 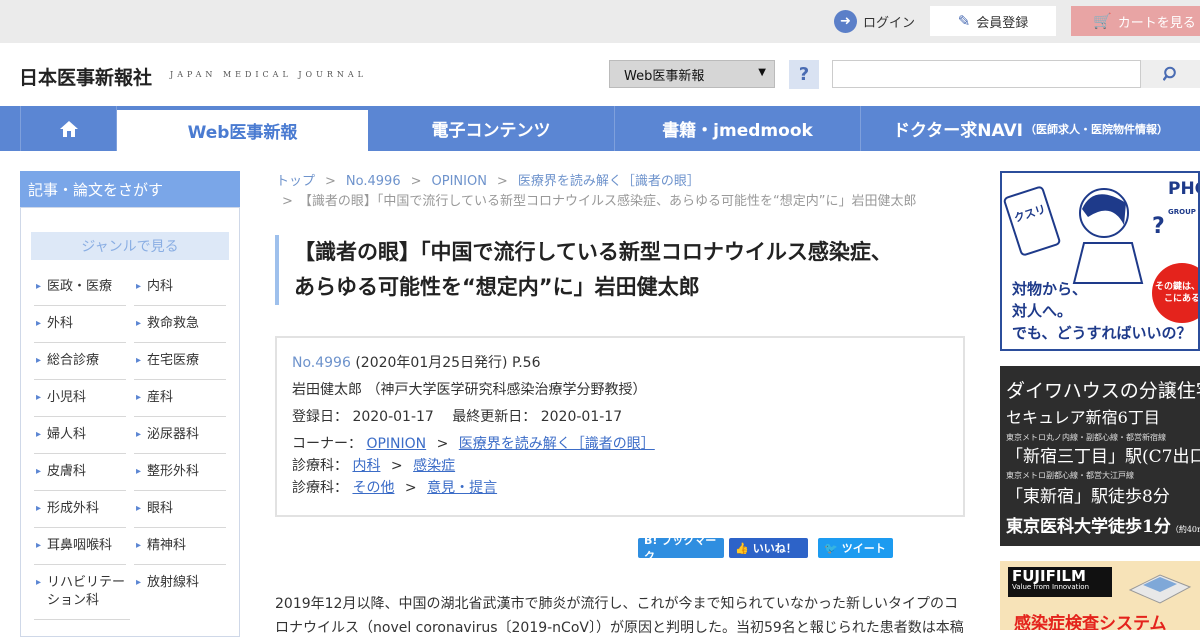 I want to click on nav-tab-doctor-navi: ドクター求NAVI （医師求人・医院物件情報）, so click(x=1030, y=128).